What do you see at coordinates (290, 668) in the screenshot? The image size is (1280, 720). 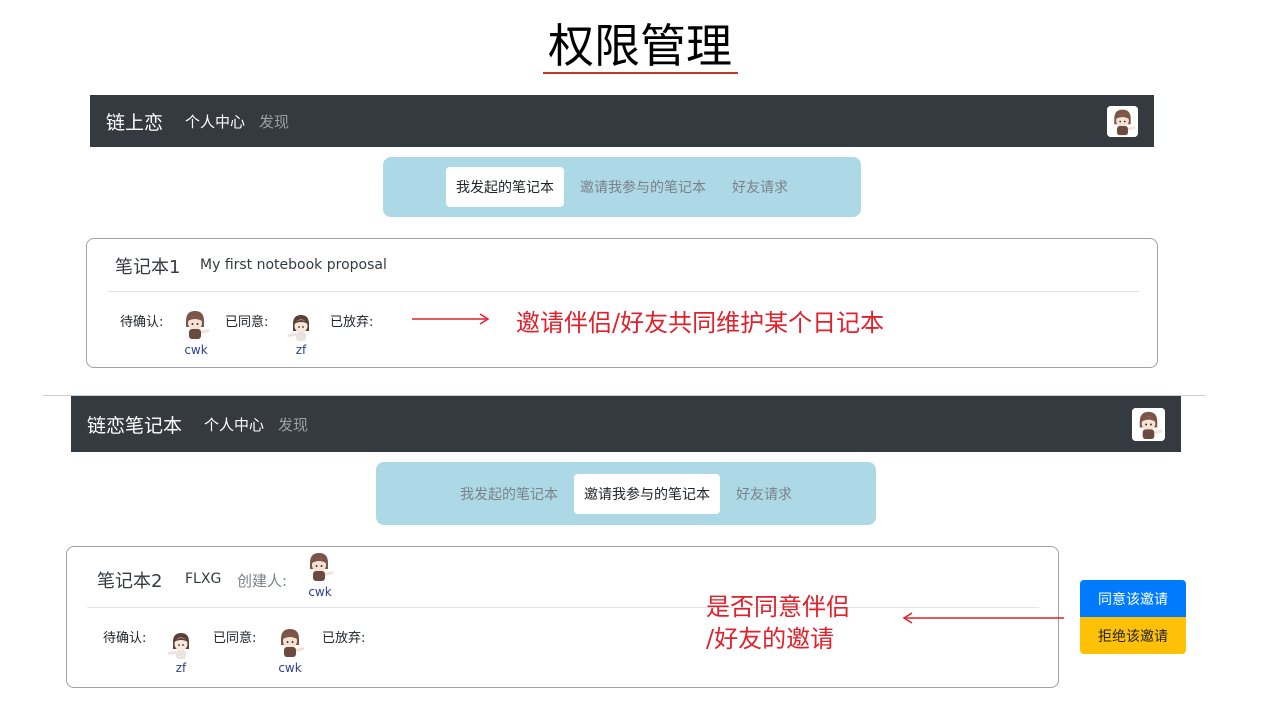 I see `agreed-user: cwk` at bounding box center [290, 668].